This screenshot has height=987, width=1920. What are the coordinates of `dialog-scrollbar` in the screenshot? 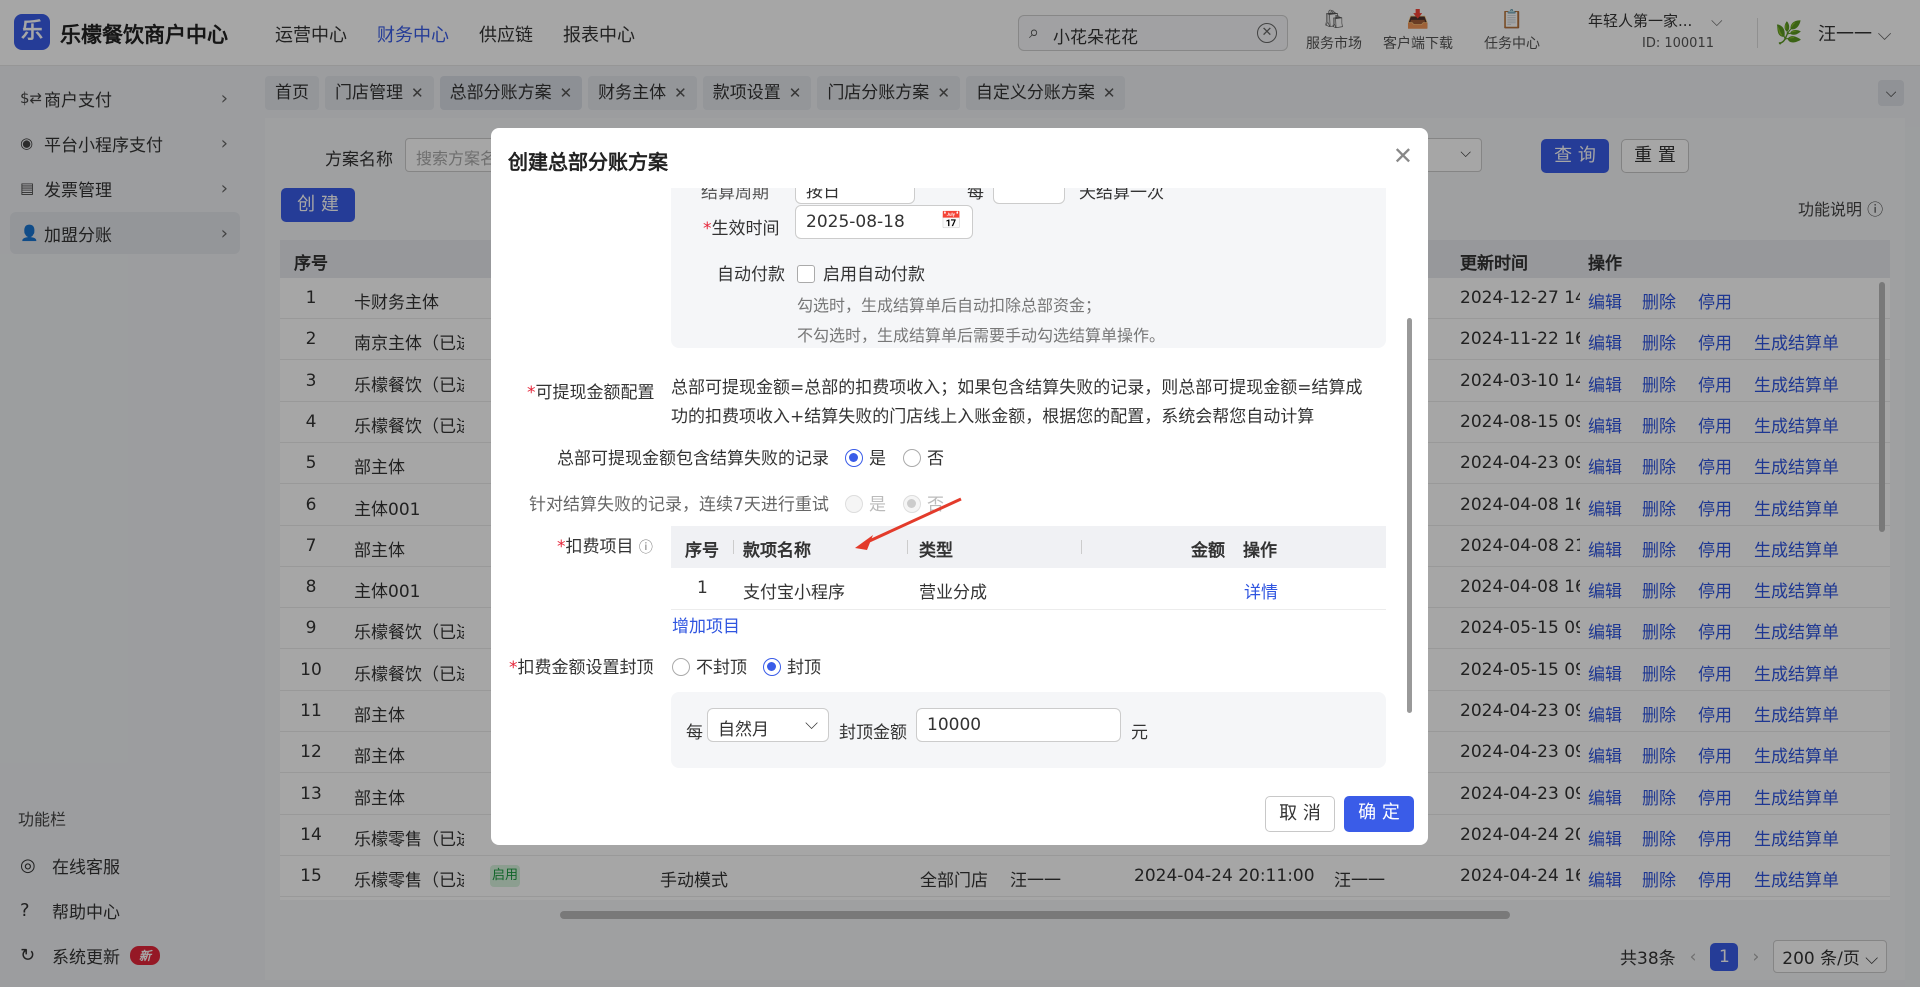 It's located at (1409, 478).